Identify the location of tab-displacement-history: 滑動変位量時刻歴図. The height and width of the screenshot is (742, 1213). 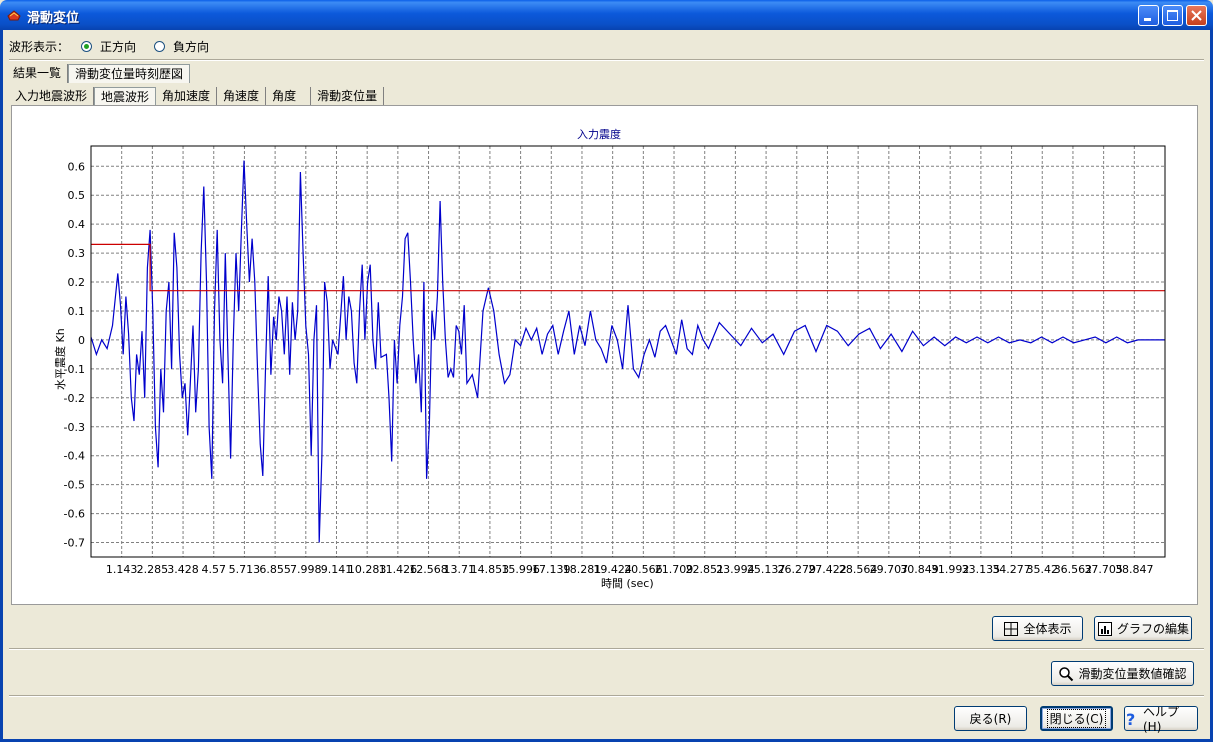
(129, 73).